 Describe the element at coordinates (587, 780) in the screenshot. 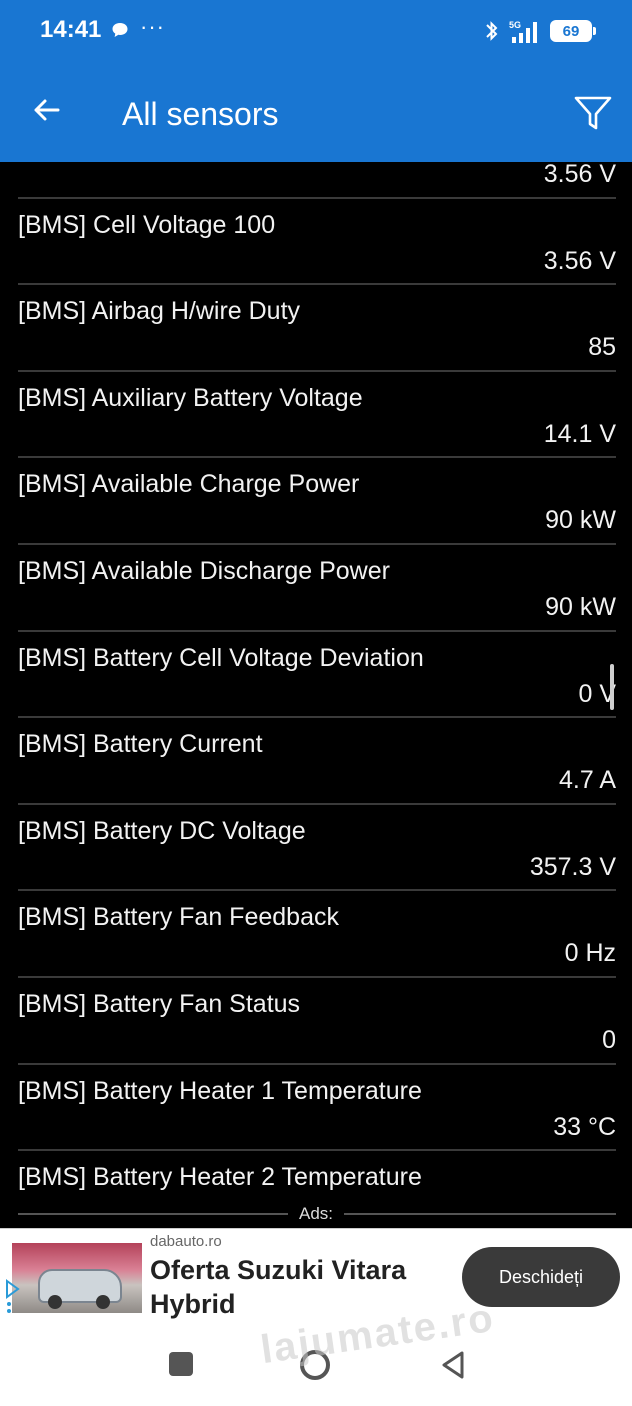

I see `sensor-value: 4.7 A` at that location.